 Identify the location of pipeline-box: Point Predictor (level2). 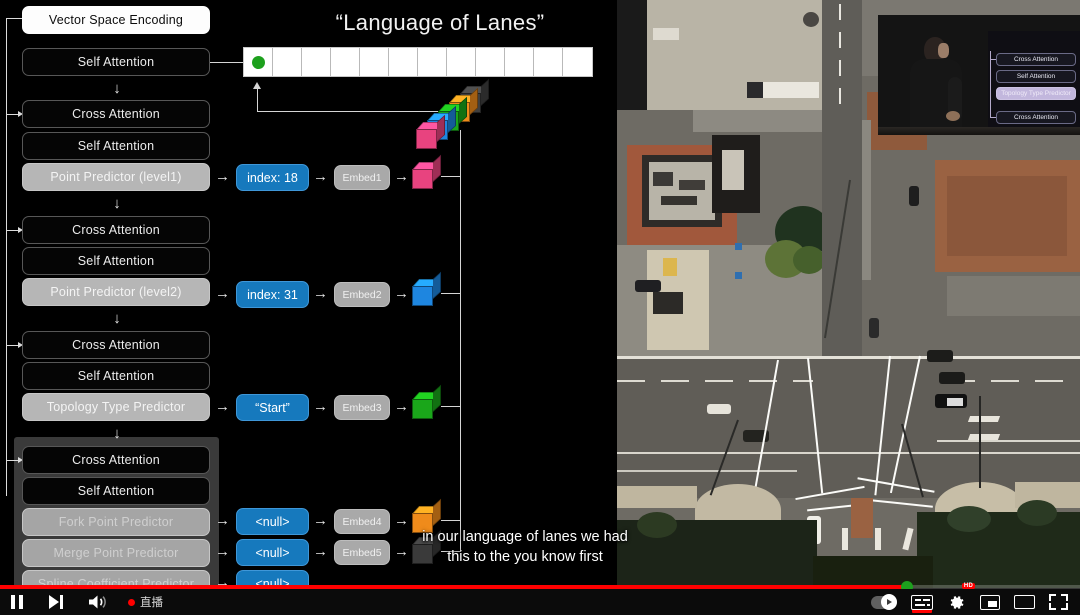
(116, 292).